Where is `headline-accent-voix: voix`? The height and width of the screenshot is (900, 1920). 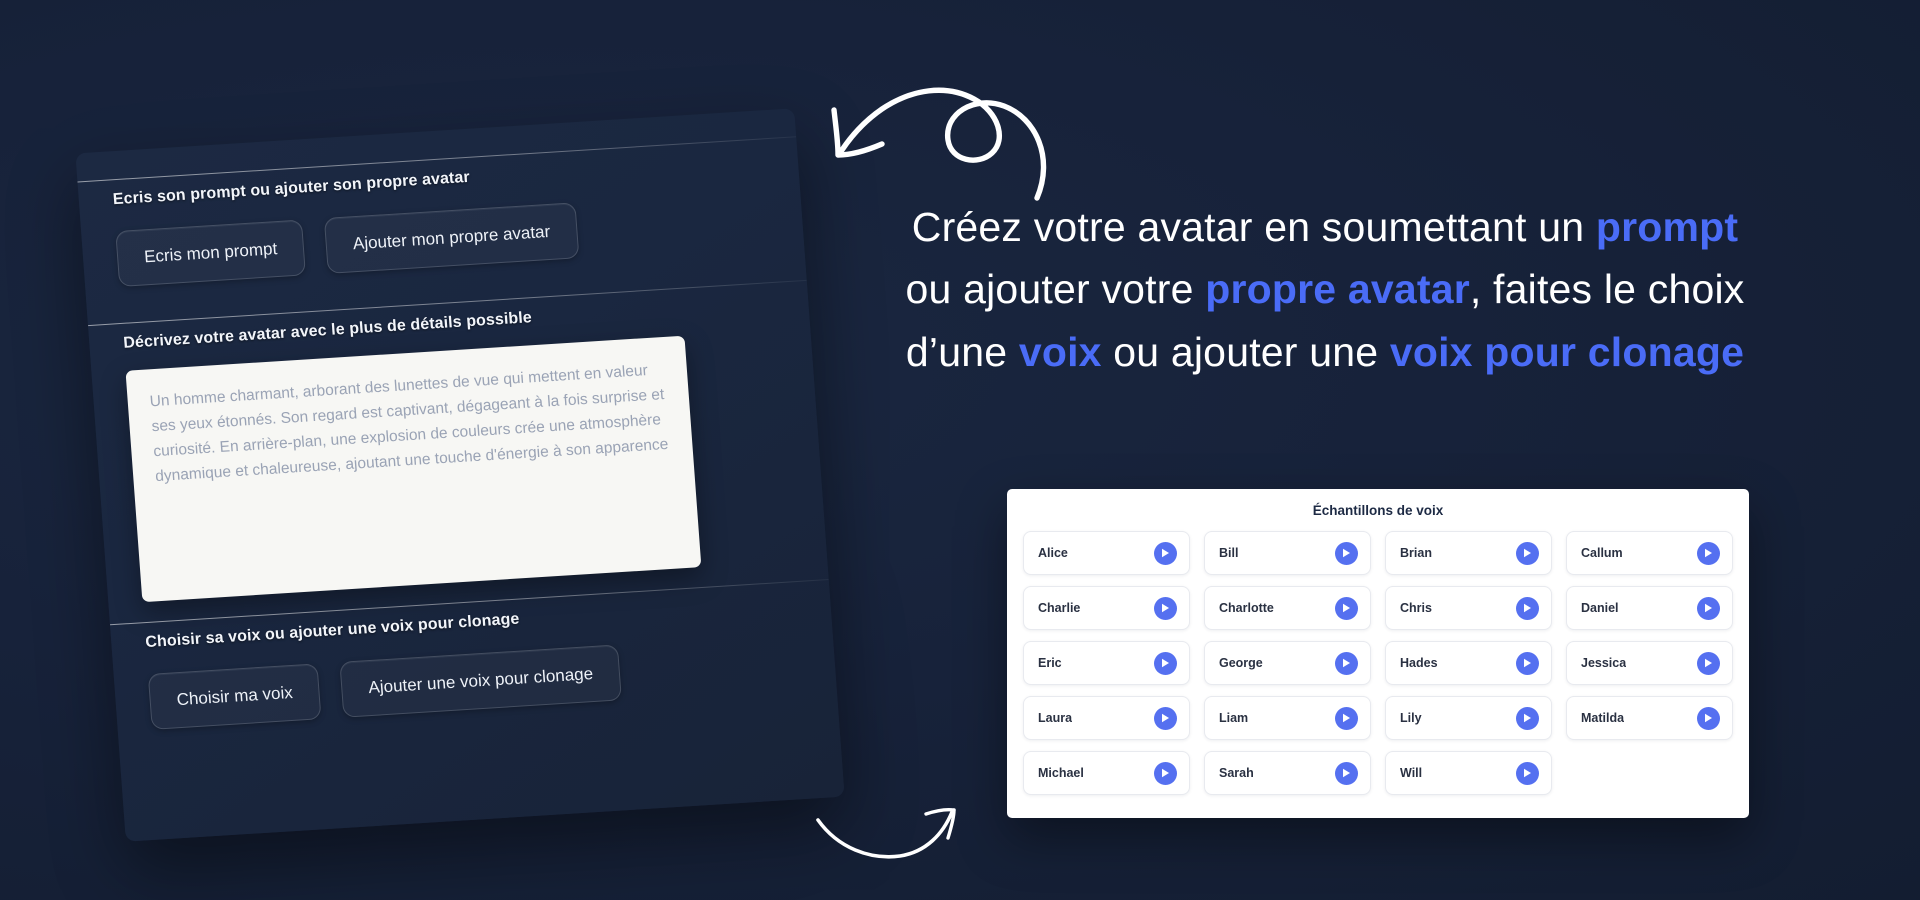 headline-accent-voix: voix is located at coordinates (1060, 351).